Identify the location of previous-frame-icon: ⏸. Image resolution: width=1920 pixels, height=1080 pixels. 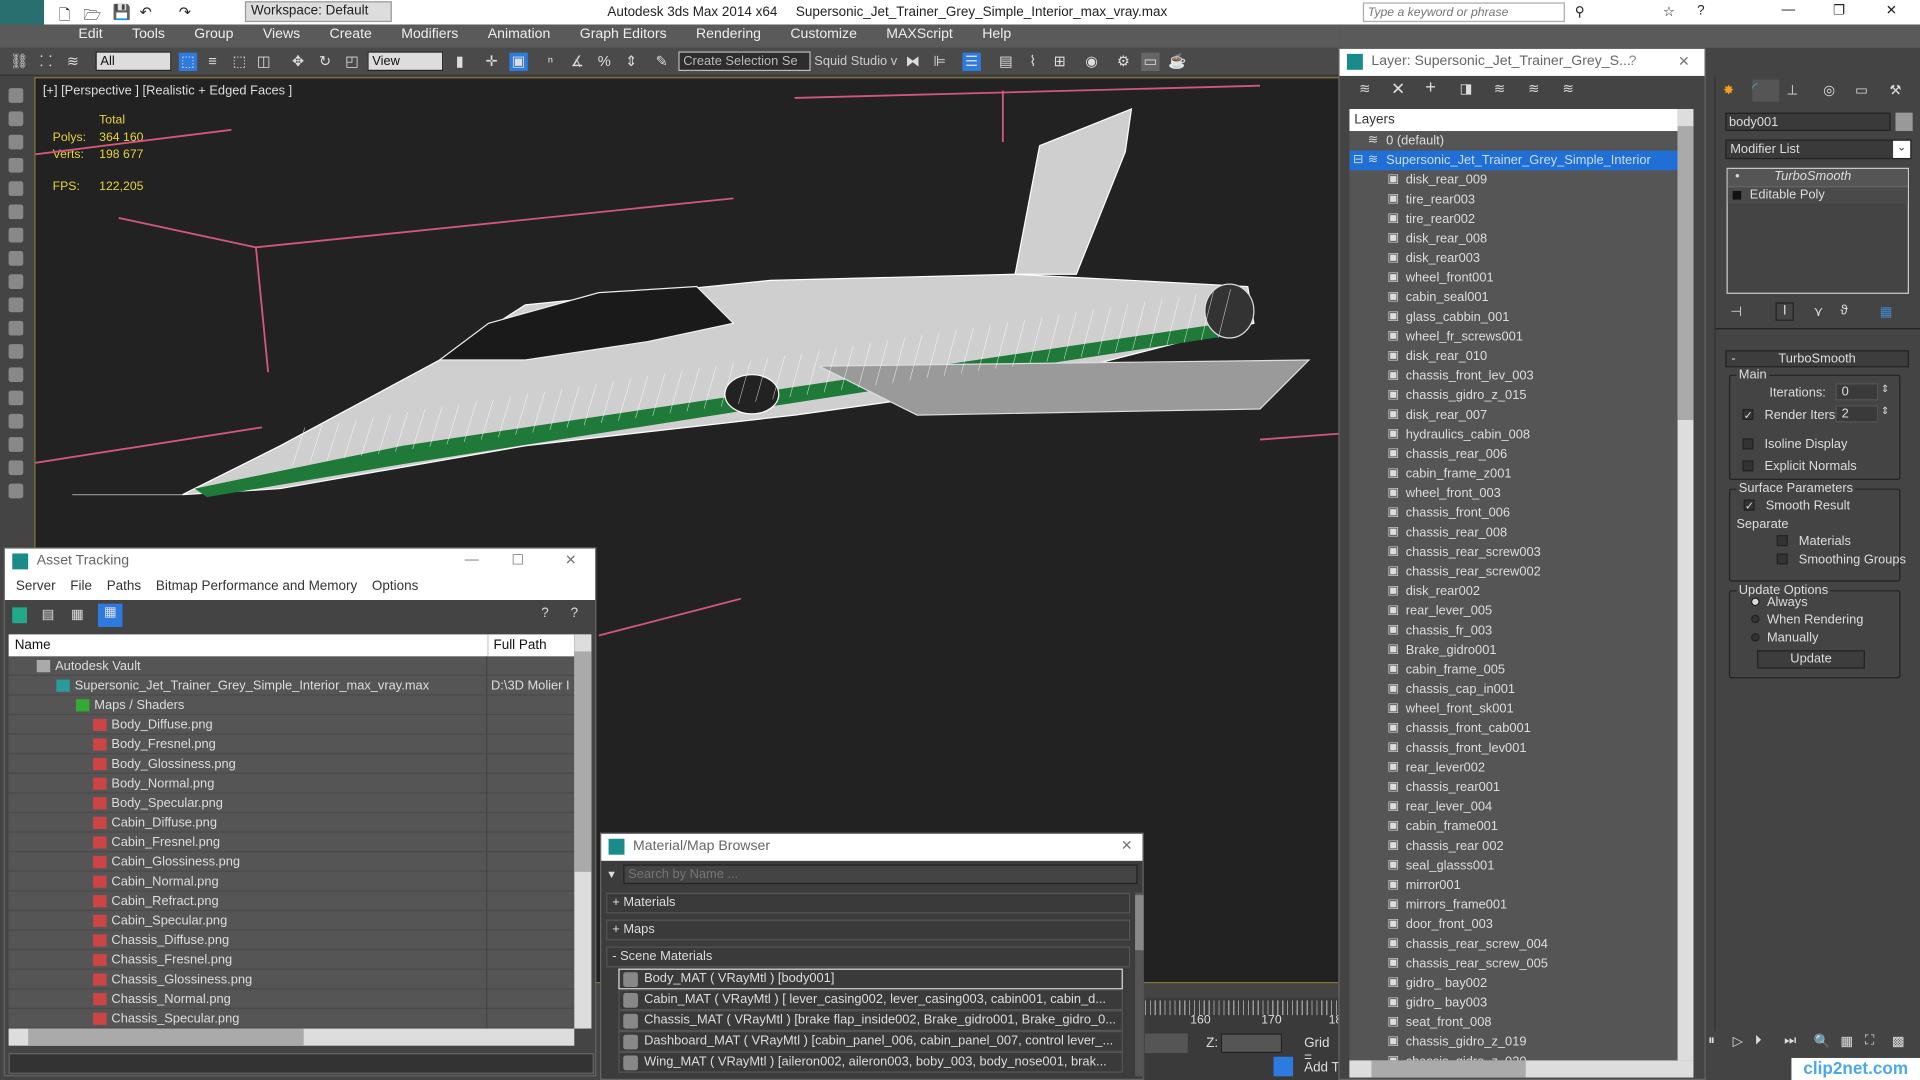
(1711, 1041).